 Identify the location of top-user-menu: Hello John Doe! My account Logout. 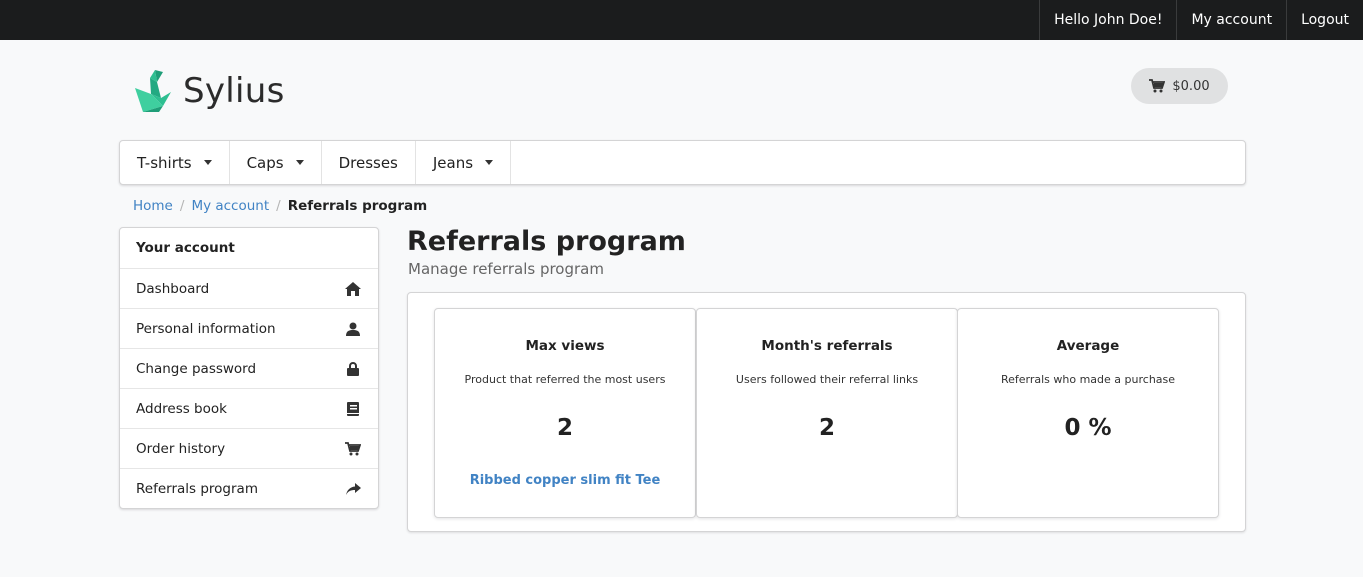
(1201, 20).